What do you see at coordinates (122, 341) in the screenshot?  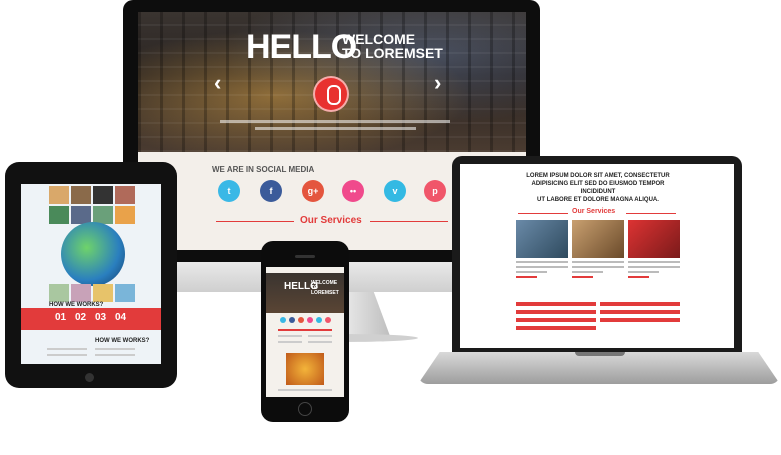 I see `how-we-works-heading-2: HOW WE WORKS?` at bounding box center [122, 341].